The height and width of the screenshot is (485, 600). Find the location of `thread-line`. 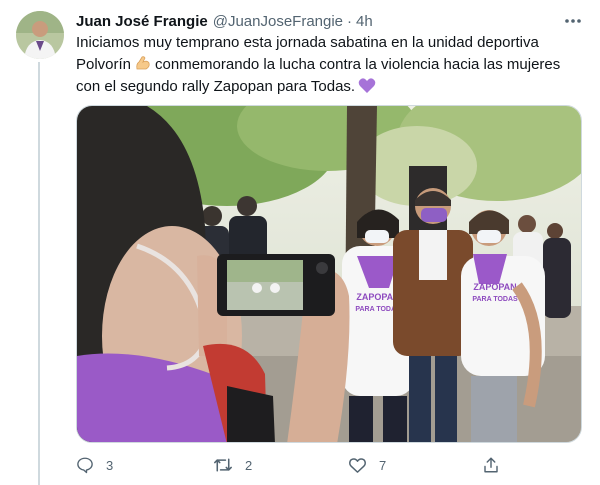

thread-line is located at coordinates (39, 273).